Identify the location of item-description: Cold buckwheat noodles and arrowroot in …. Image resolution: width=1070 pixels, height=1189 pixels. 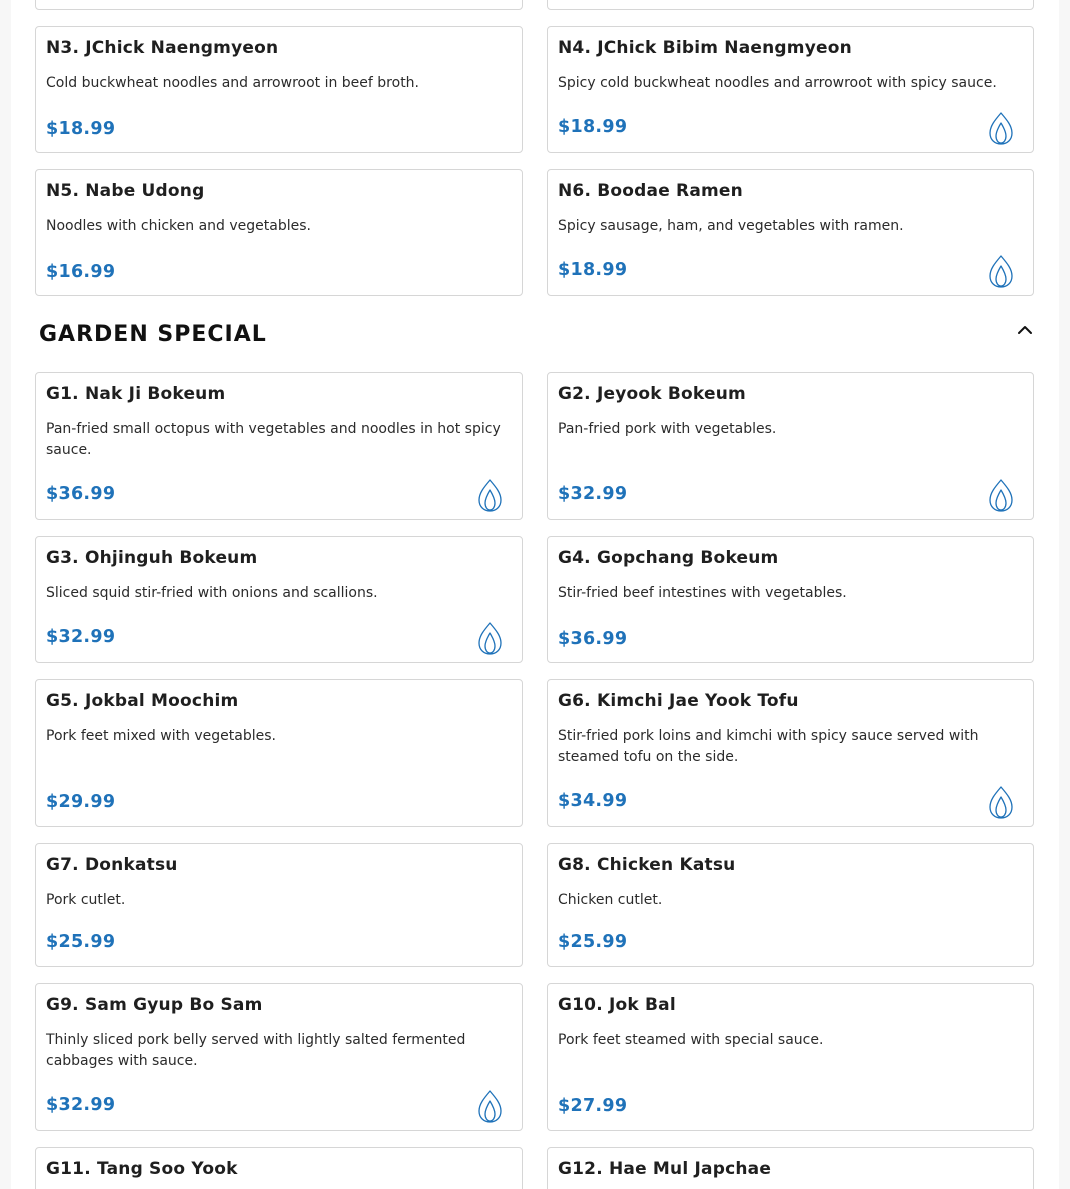
(233, 83).